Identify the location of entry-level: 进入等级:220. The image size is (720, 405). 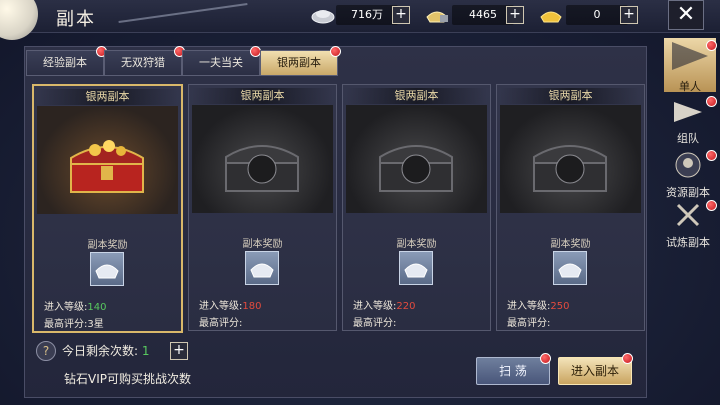
(384, 304).